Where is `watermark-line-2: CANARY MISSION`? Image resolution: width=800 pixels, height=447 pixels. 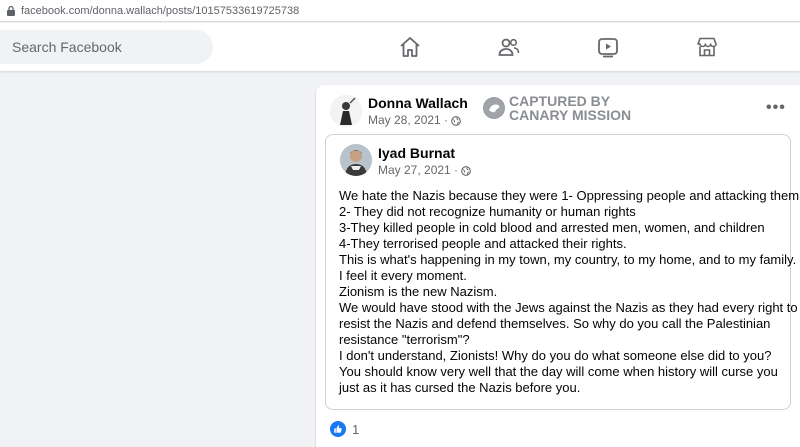
watermark-line-2: CANARY MISSION is located at coordinates (570, 115).